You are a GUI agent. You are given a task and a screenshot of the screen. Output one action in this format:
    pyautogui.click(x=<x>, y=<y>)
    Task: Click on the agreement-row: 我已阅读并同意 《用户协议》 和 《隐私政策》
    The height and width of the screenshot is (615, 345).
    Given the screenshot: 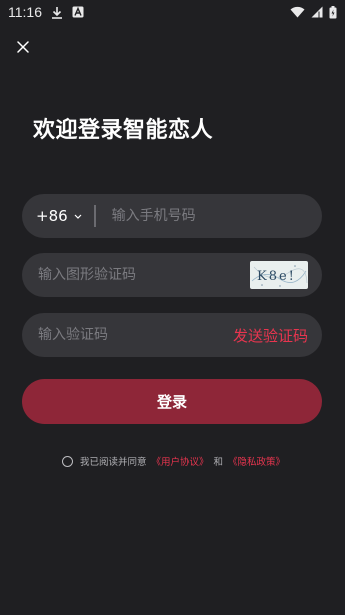 What is the action you would take?
    pyautogui.click(x=173, y=461)
    